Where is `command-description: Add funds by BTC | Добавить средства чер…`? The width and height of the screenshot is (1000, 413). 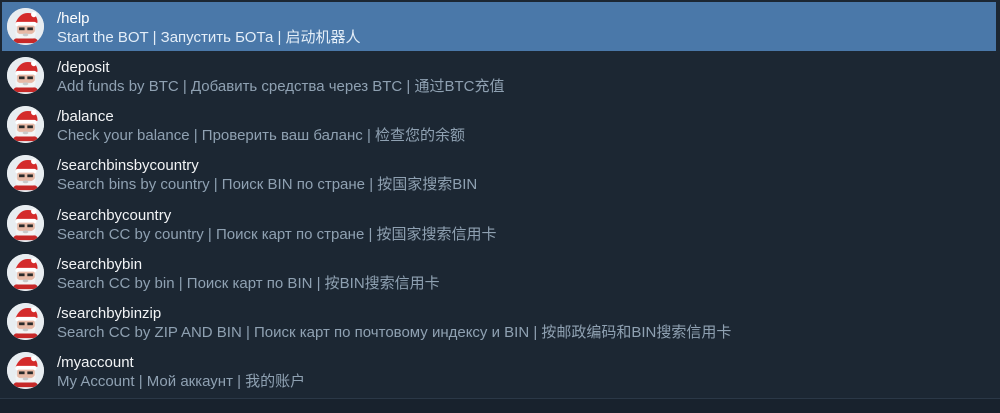
command-description: Add funds by BTC | Добавить средства чер… is located at coordinates (281, 86).